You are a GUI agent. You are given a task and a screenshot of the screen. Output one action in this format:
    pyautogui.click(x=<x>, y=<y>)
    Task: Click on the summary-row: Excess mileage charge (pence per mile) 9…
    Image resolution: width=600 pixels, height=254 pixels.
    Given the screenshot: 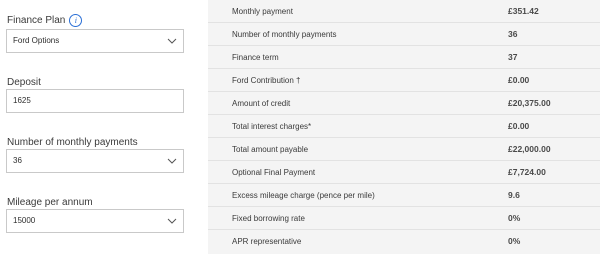 What is the action you would take?
    pyautogui.click(x=404, y=195)
    